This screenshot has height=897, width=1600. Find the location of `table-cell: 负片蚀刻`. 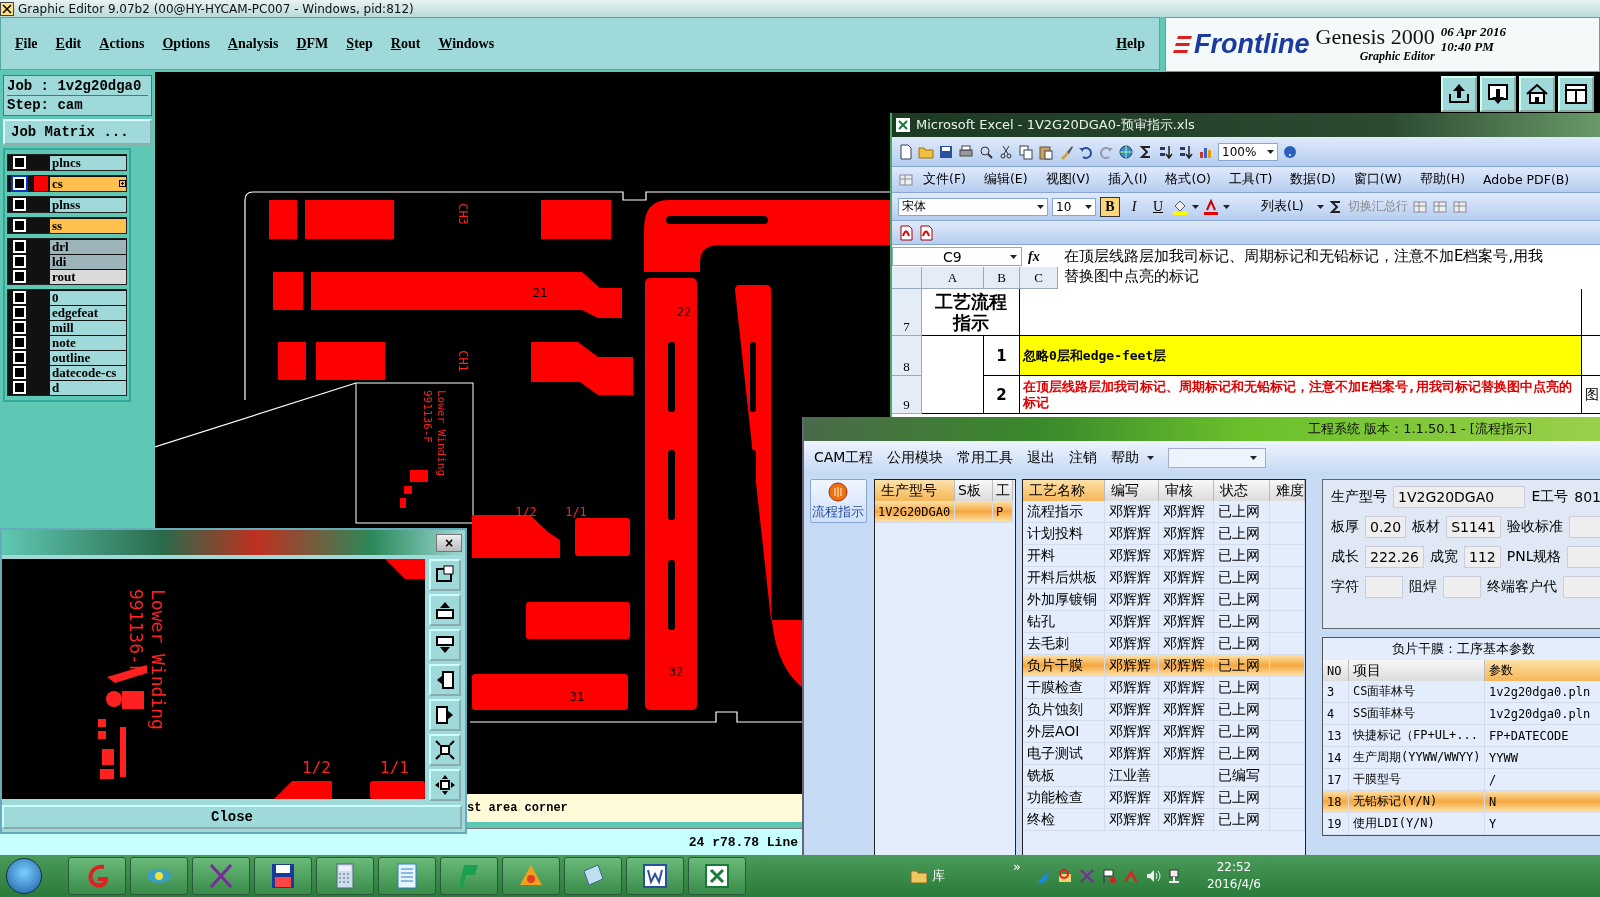

table-cell: 负片蚀刻 is located at coordinates (1064, 710).